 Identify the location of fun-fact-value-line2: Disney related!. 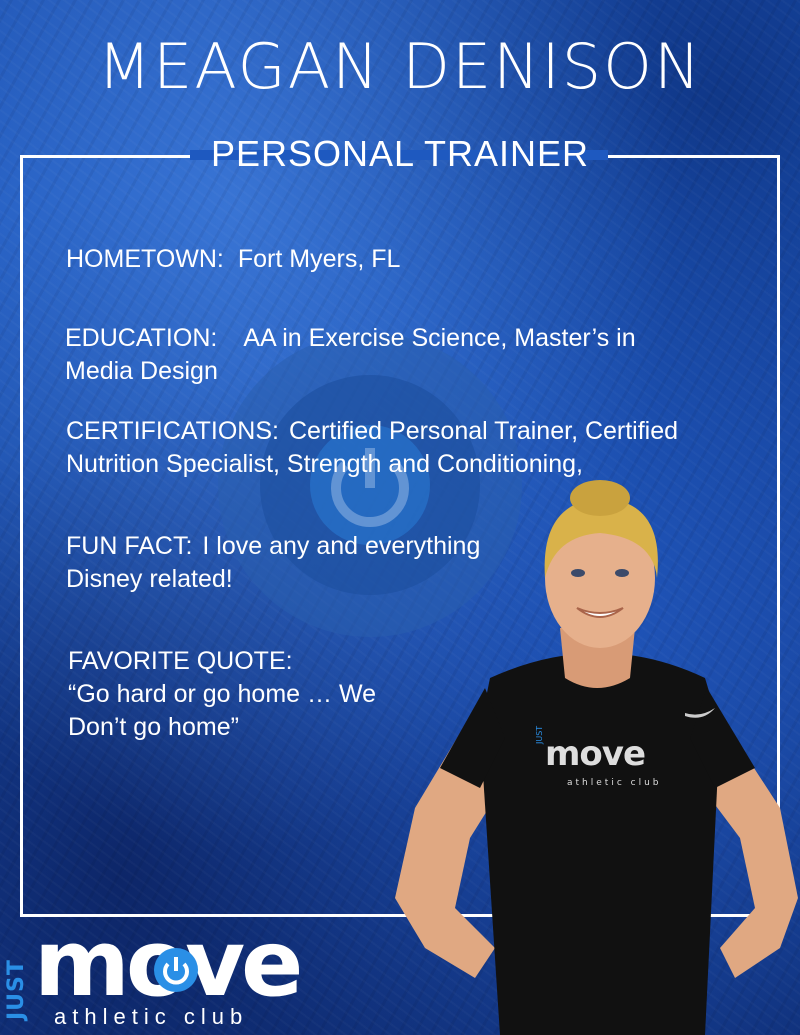
(149, 579).